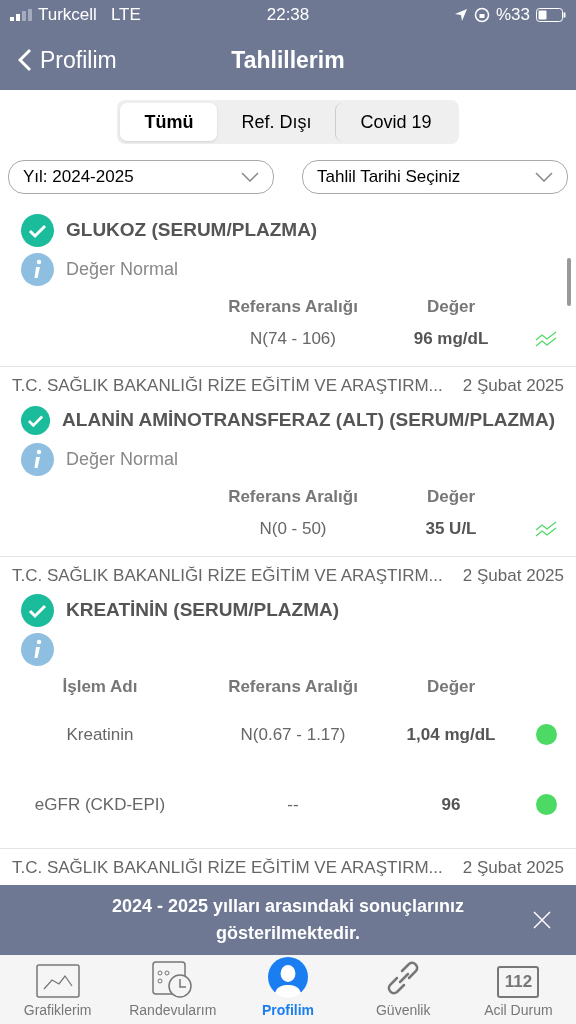  What do you see at coordinates (451, 804) in the screenshot?
I see `table-cell-text: 96` at bounding box center [451, 804].